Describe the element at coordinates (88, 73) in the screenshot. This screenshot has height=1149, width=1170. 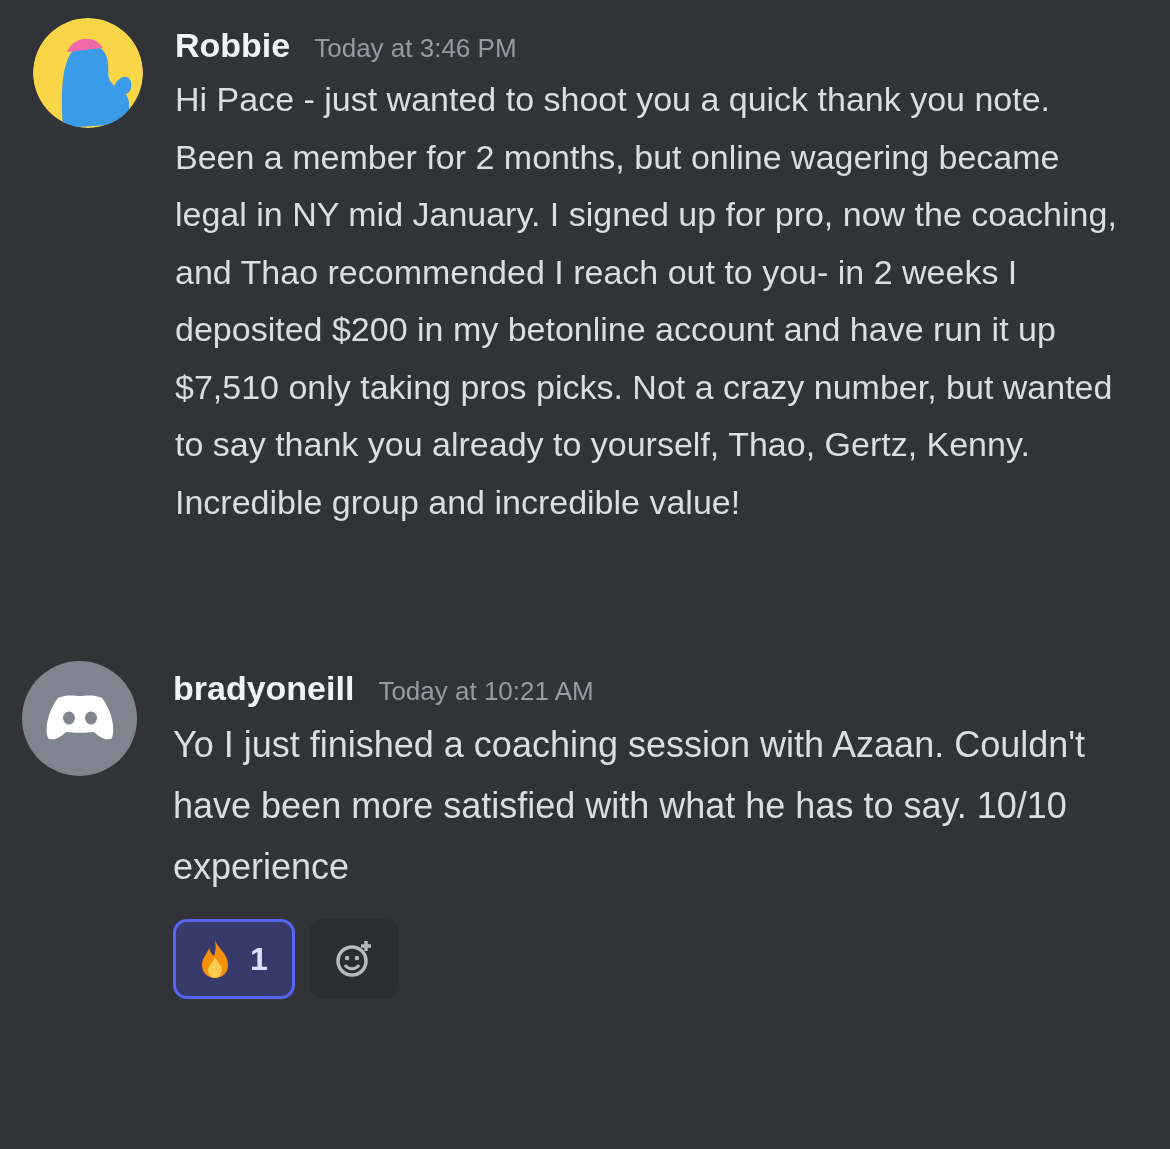
I see `avatar` at that location.